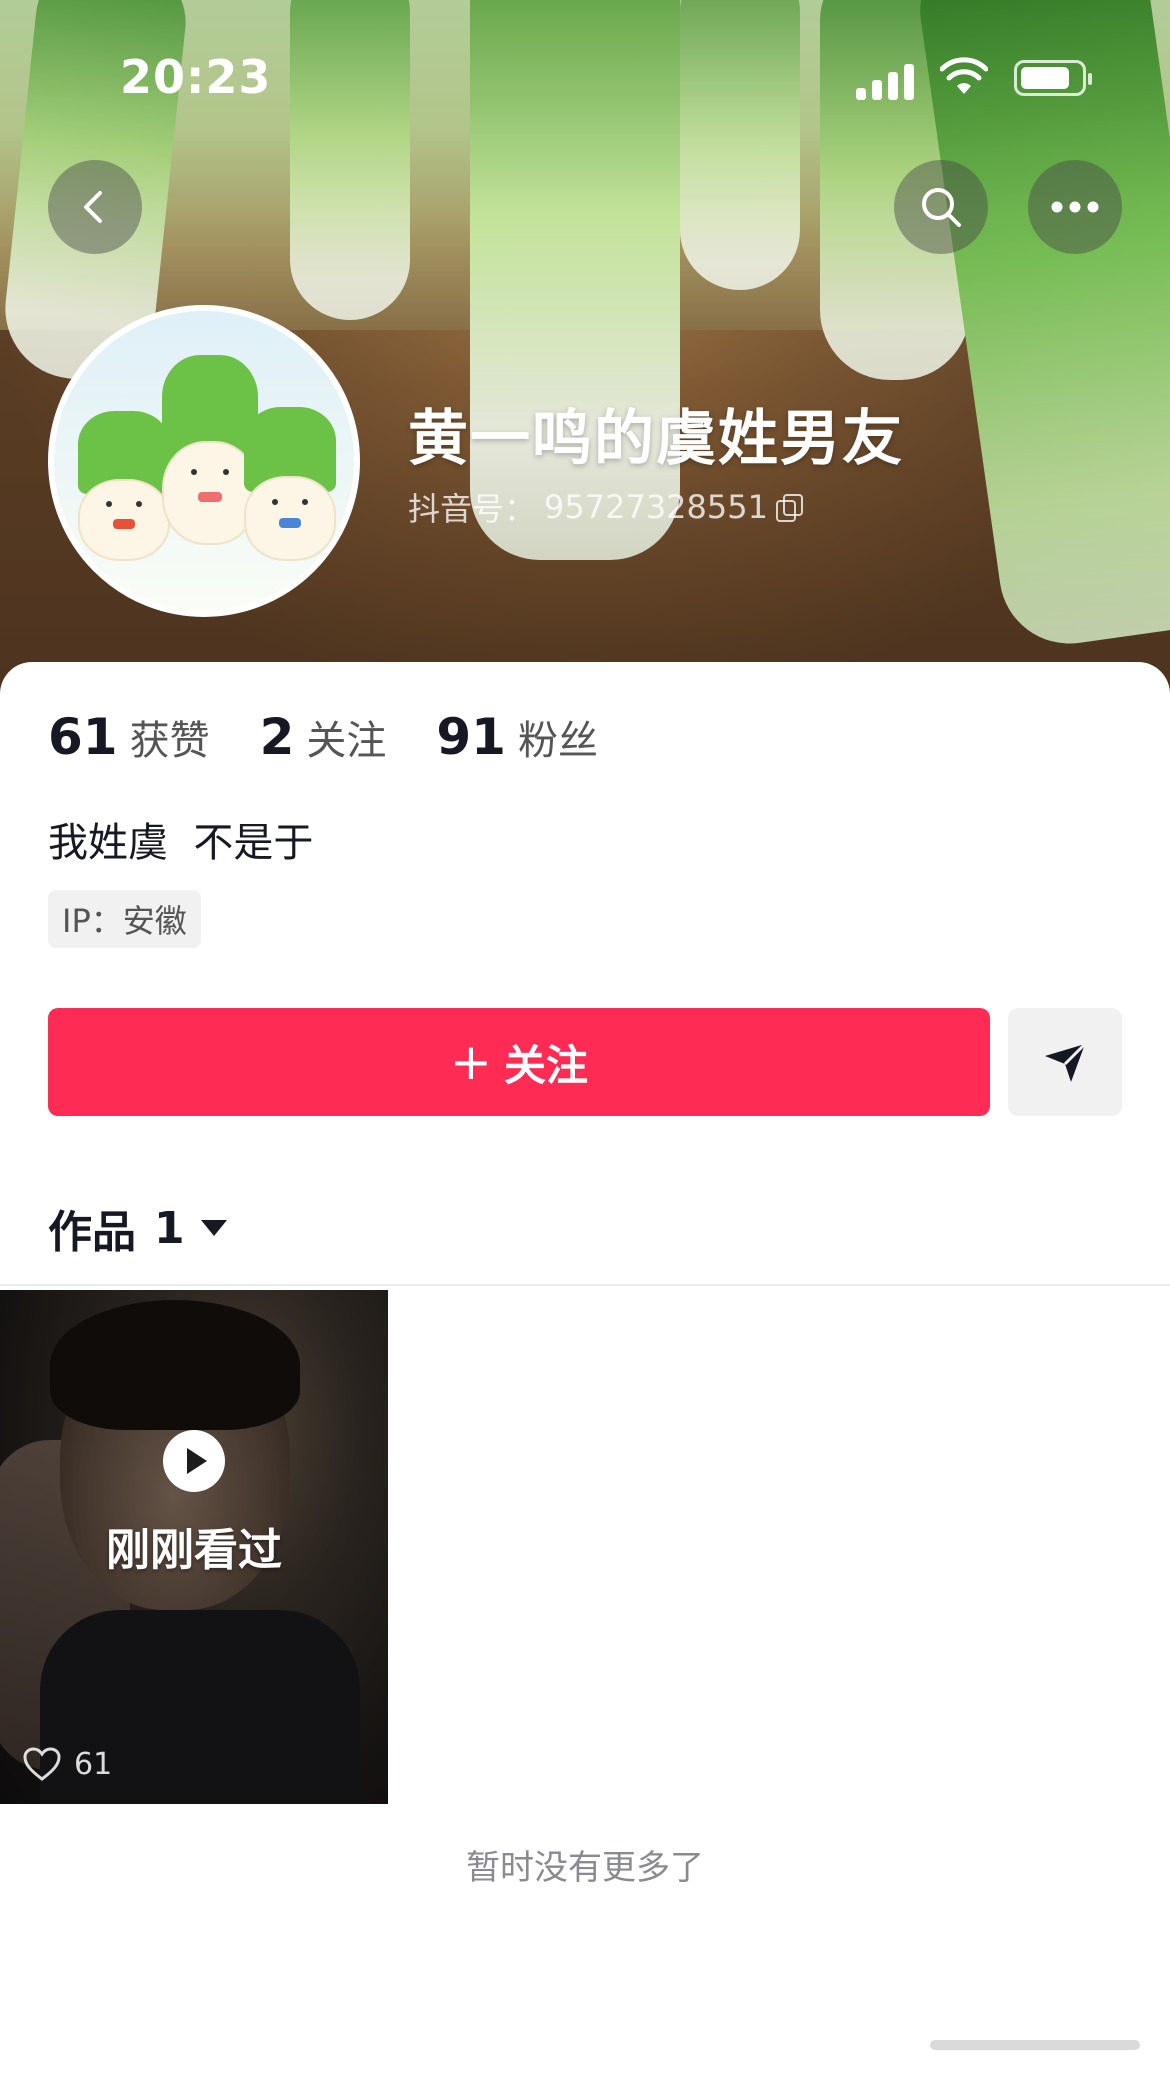 The width and height of the screenshot is (1170, 2075). I want to click on search-button, so click(941, 207).